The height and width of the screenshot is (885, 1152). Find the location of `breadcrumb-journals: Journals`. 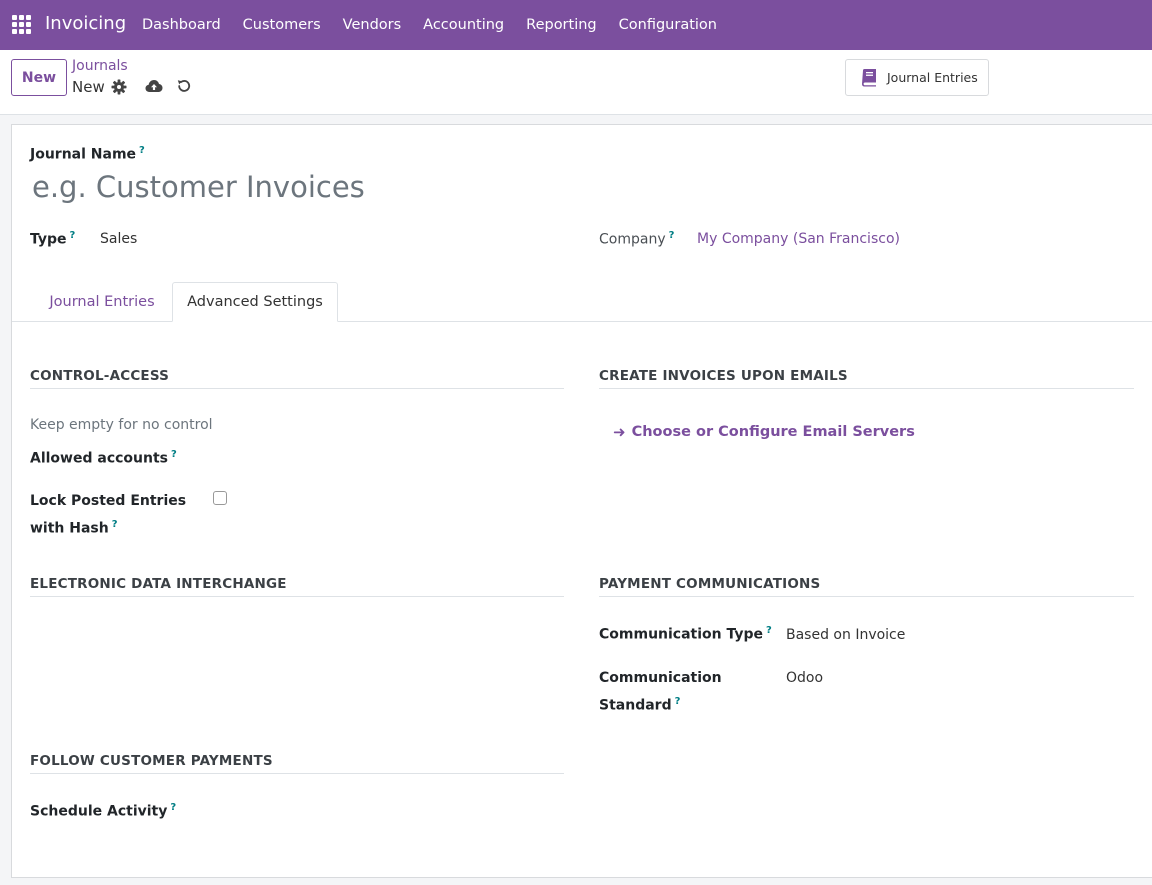

breadcrumb-journals: Journals is located at coordinates (100, 66).